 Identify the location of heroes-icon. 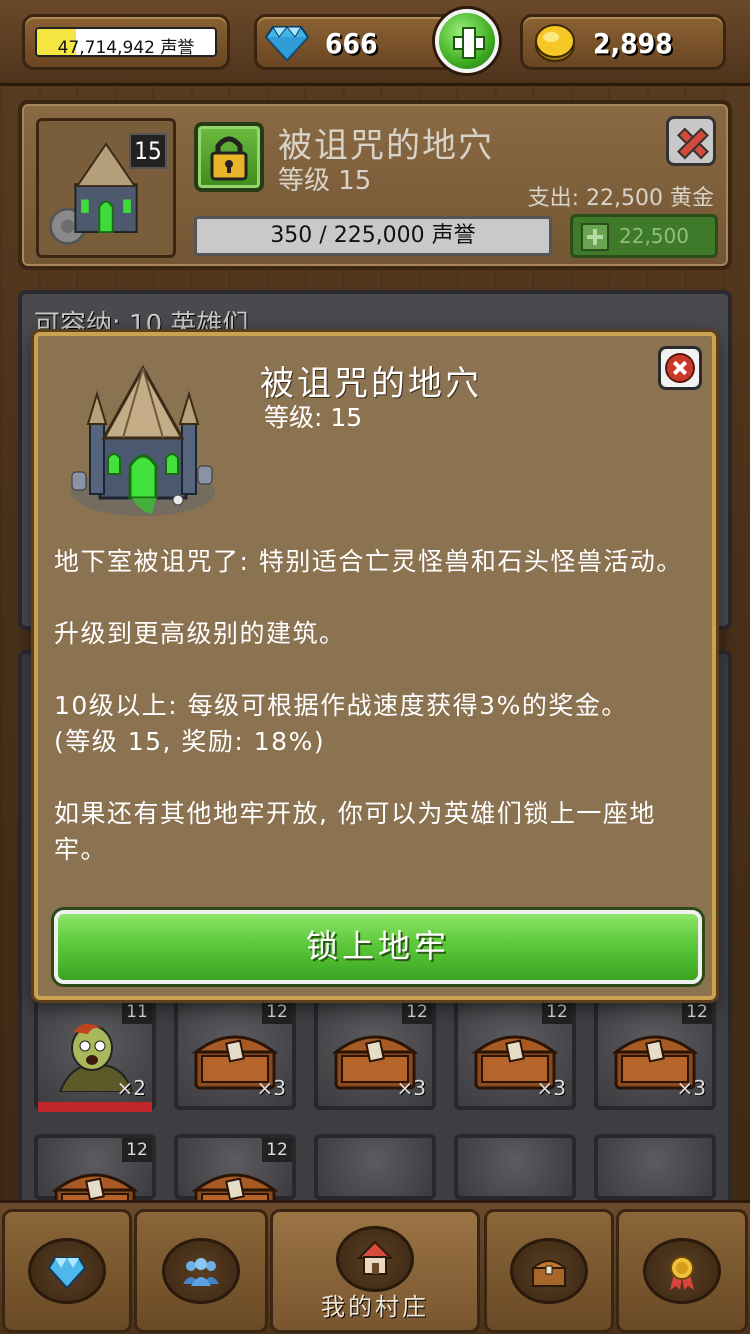
(201, 1272).